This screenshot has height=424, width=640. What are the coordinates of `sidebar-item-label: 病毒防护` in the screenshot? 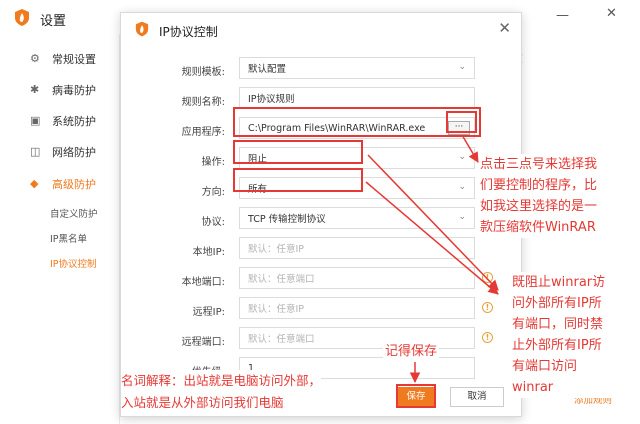 It's located at (74, 90).